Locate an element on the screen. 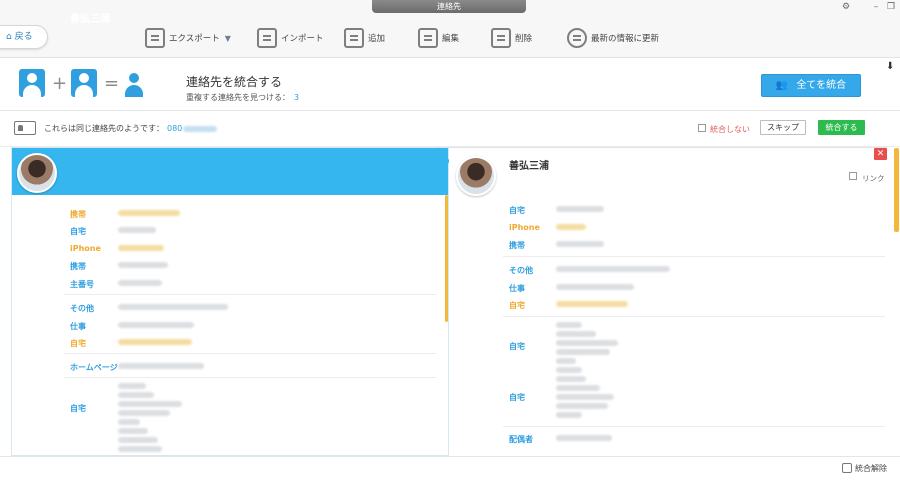 Image resolution: width=900 pixels, height=483 pixels. plus-icon: + is located at coordinates (60, 83).